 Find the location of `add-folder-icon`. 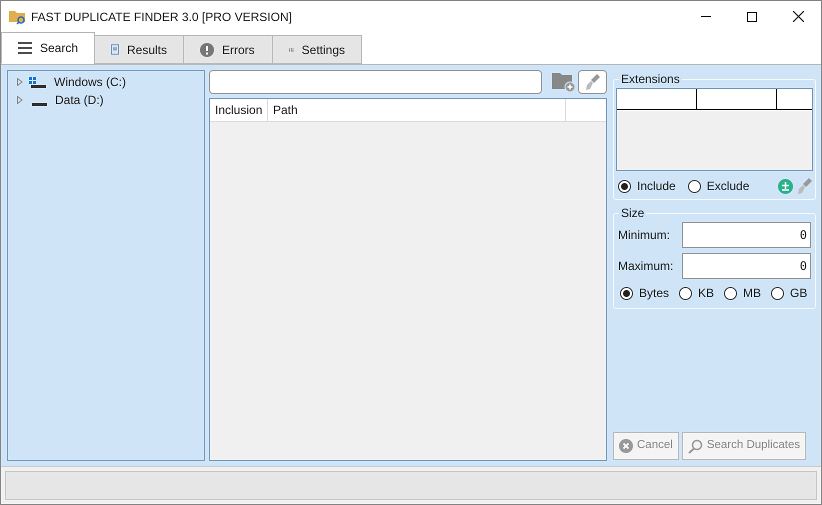

add-folder-icon is located at coordinates (564, 82).